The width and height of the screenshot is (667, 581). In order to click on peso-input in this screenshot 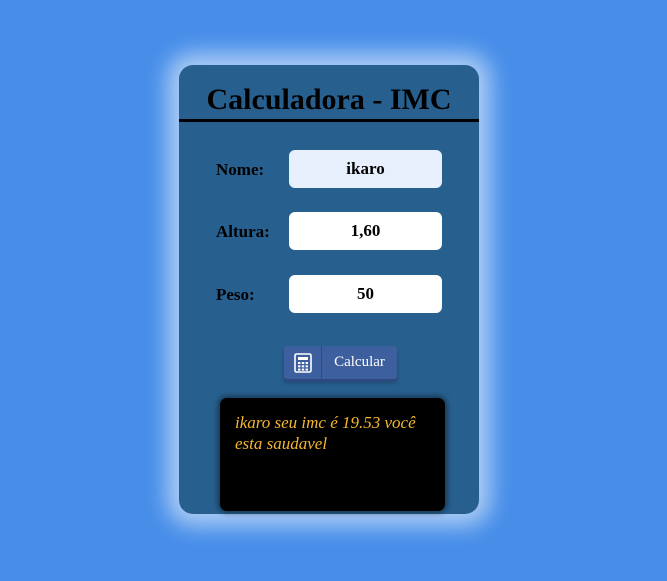, I will do `click(365, 294)`.